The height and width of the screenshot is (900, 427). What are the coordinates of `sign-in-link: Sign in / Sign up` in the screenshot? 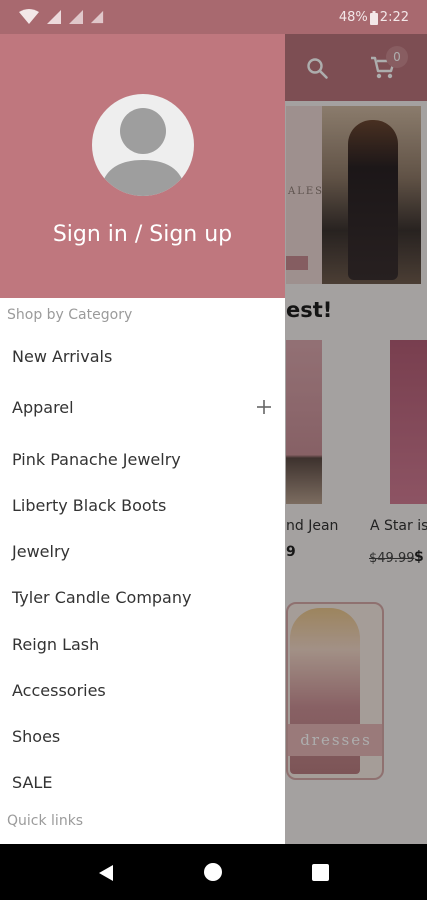 It's located at (142, 234).